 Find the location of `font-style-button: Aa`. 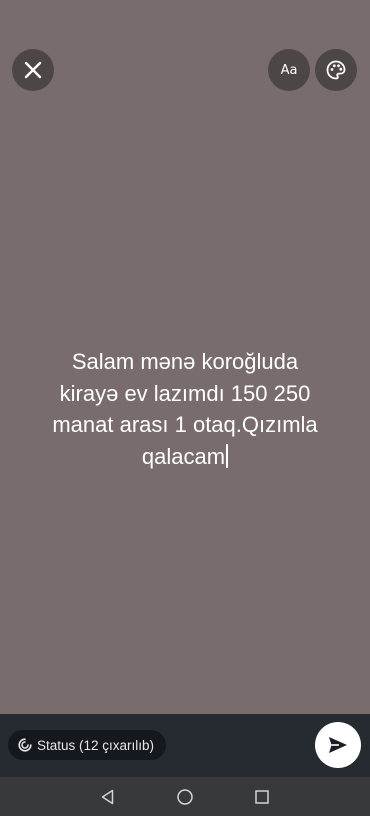

font-style-button: Aa is located at coordinates (289, 70).